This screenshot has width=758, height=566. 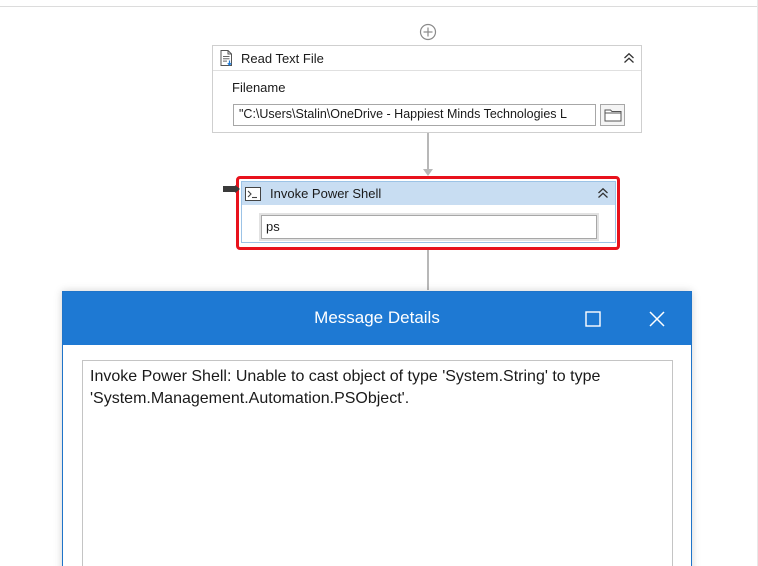 I want to click on maximize-icon, so click(x=593, y=319).